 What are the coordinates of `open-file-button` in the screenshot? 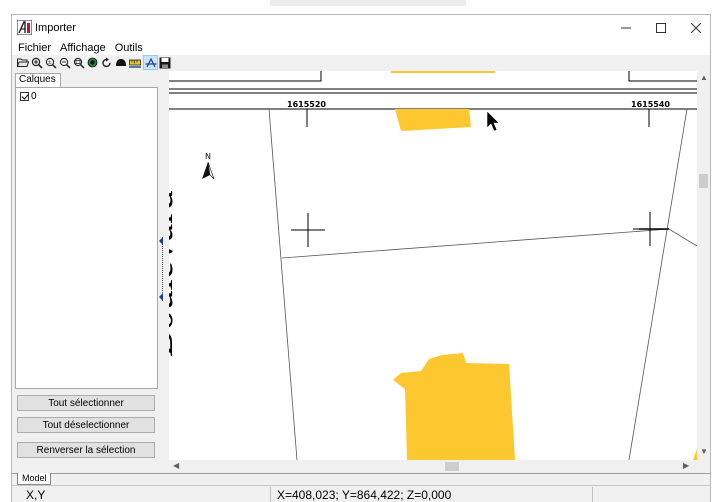 It's located at (22, 62).